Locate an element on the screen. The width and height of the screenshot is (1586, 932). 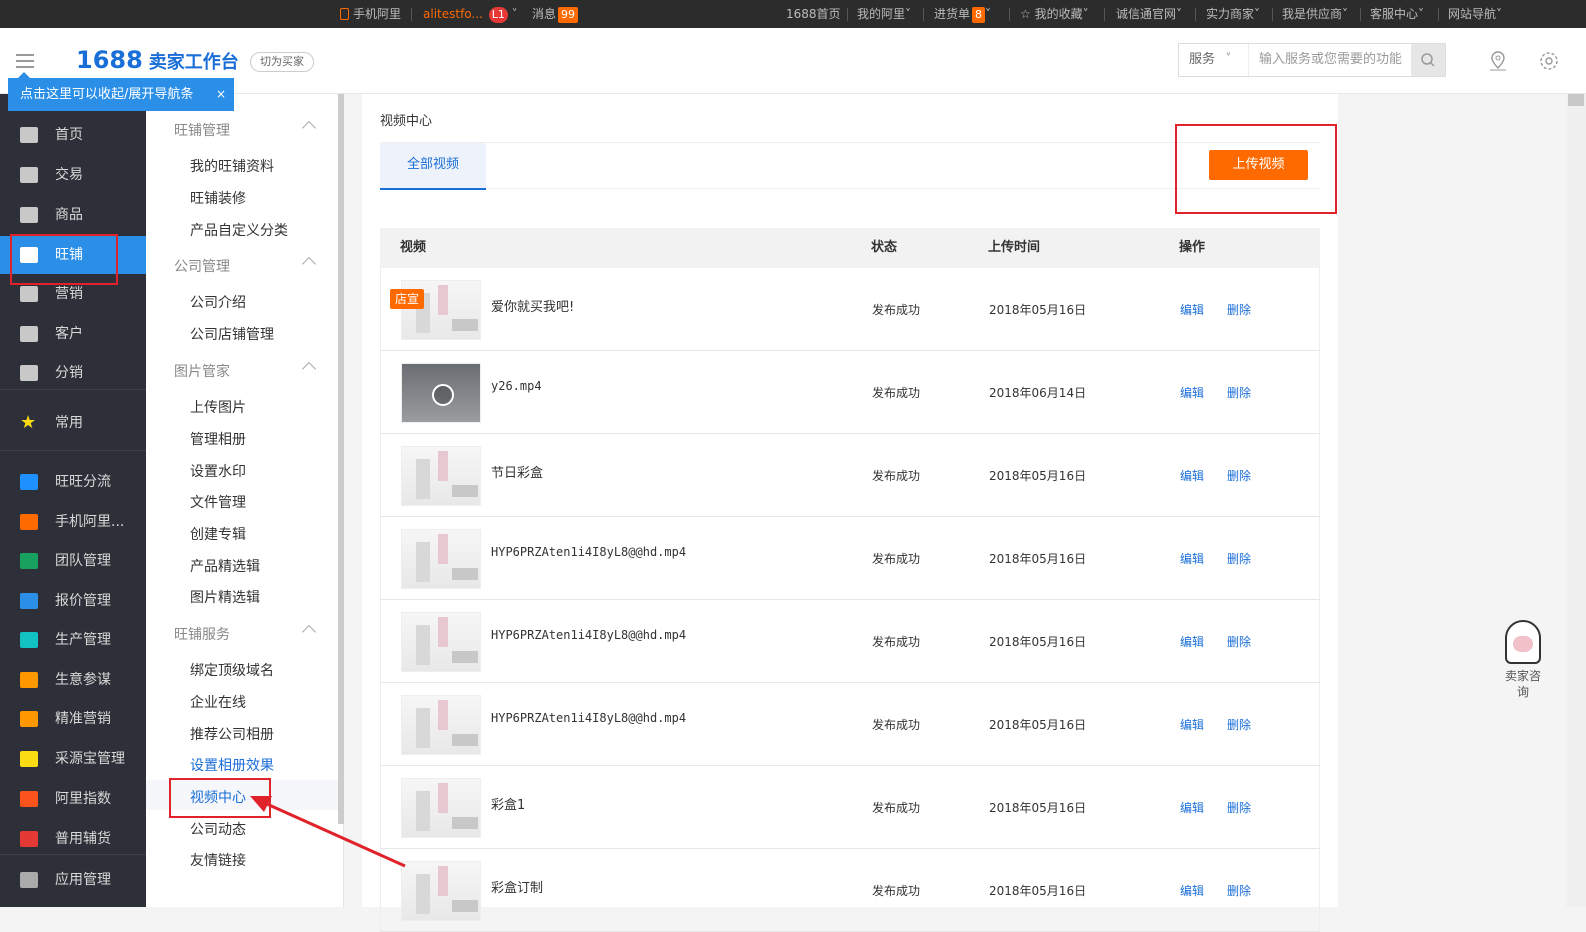
sidebar-item-6: 分销 is located at coordinates (73, 373).